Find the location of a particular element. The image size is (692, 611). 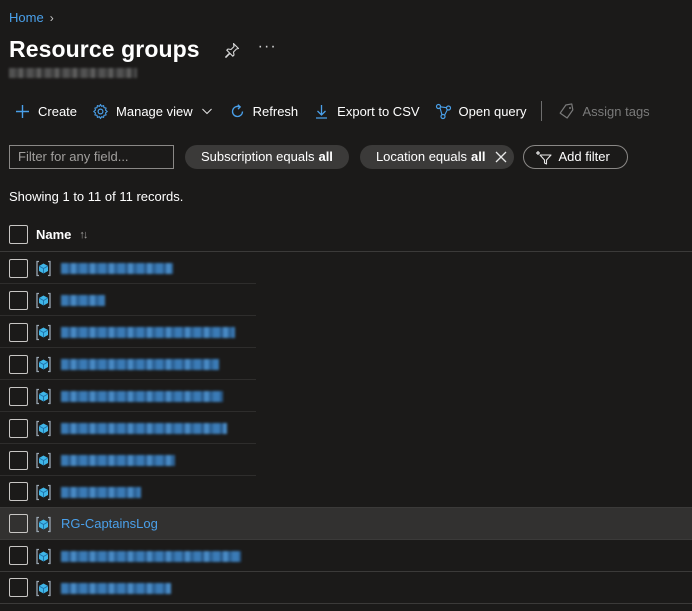

sort-icon: ↑↓ is located at coordinates (83, 235).